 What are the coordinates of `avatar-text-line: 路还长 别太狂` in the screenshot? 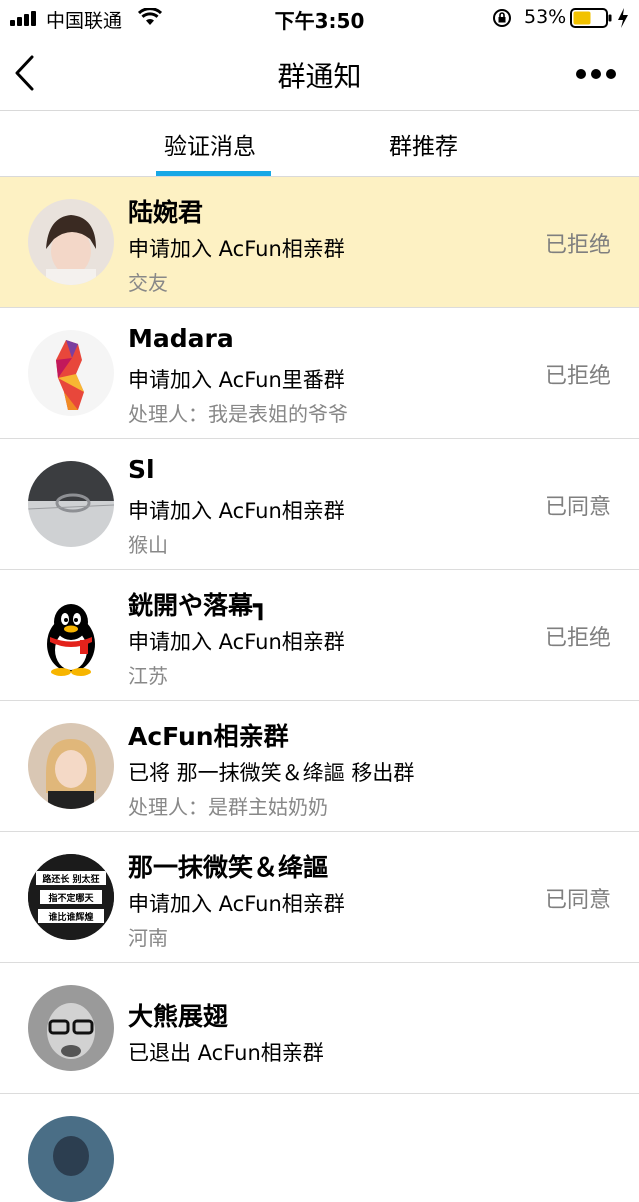 It's located at (70, 879).